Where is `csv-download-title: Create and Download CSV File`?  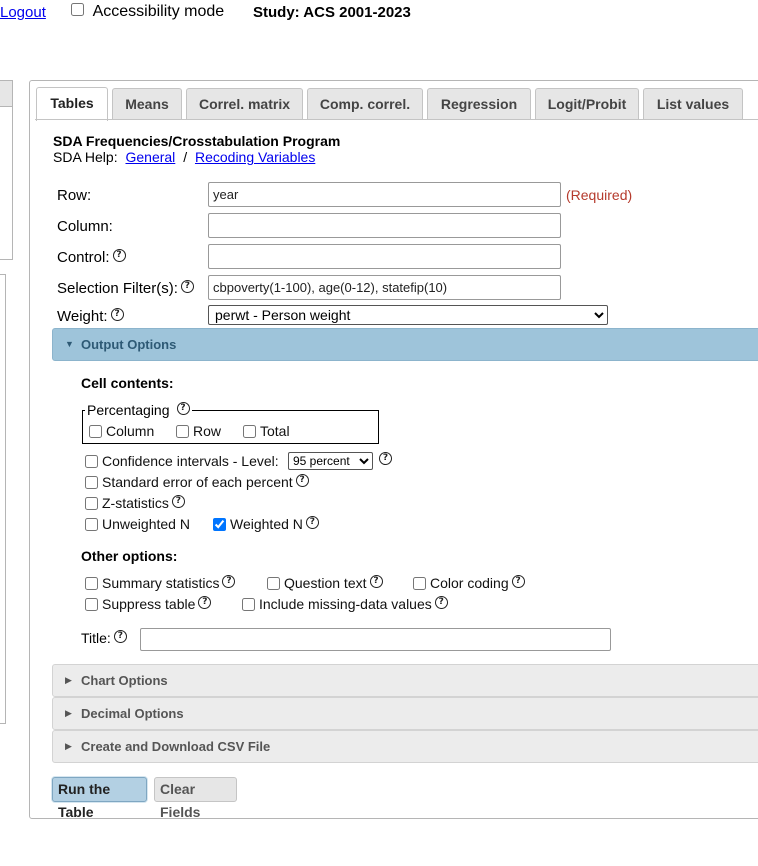 csv-download-title: Create and Download CSV File is located at coordinates (176, 746).